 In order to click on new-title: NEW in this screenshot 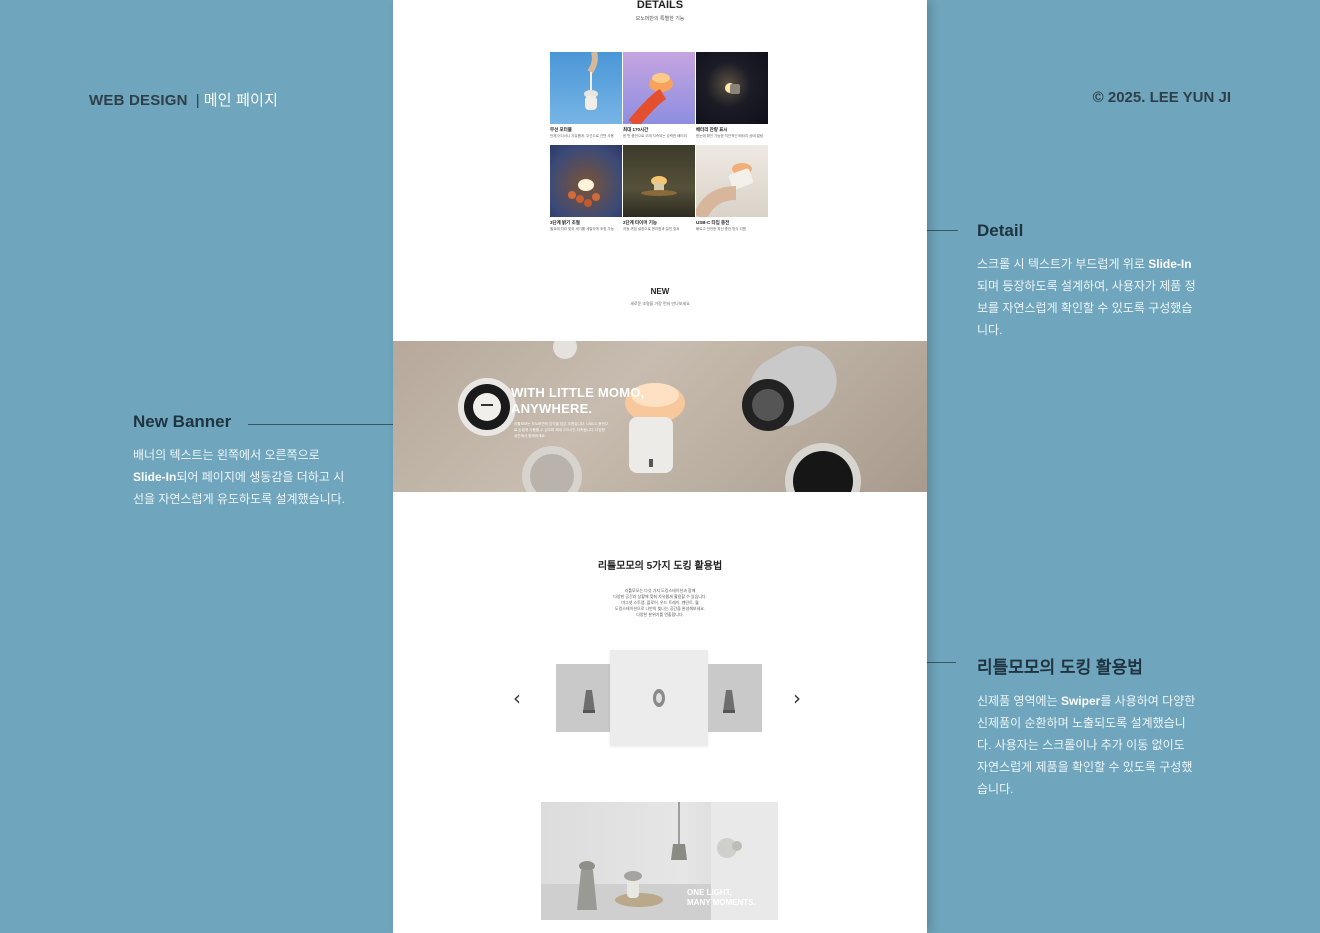, I will do `click(660, 291)`.